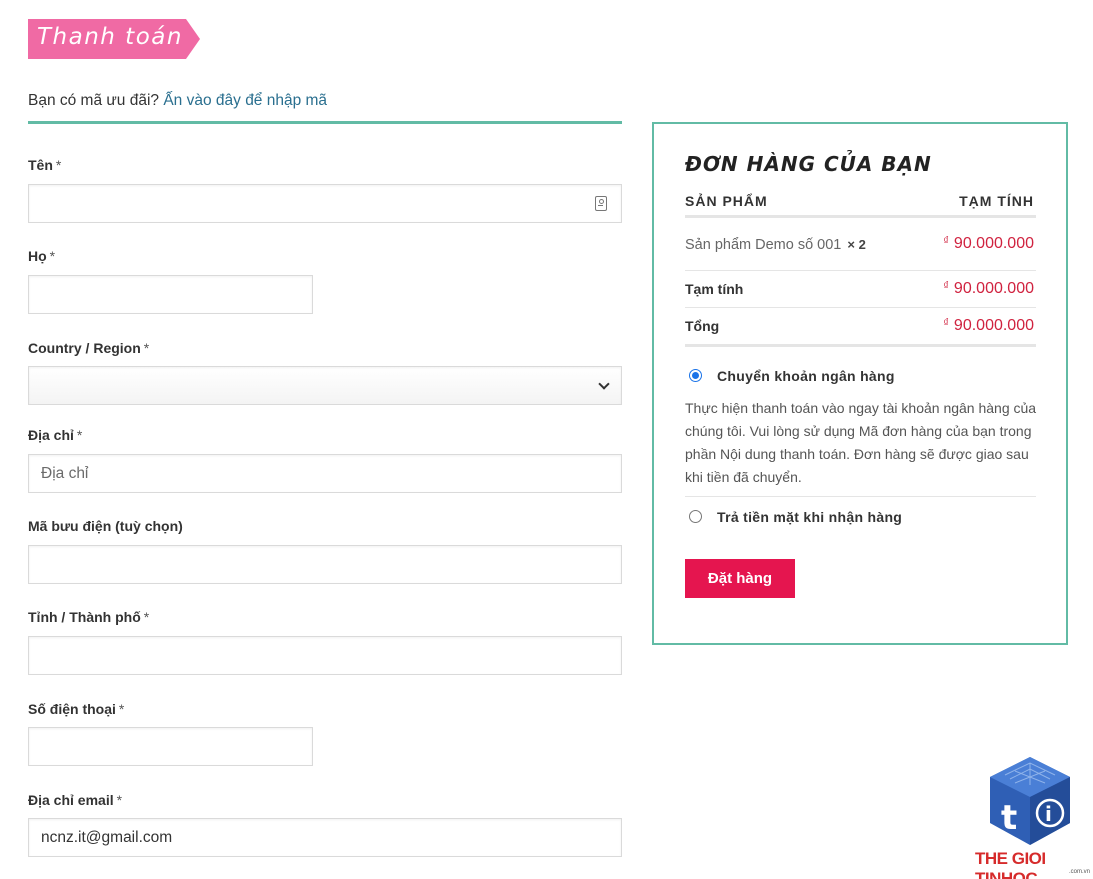 The height and width of the screenshot is (879, 1093). I want to click on last-name-input, so click(176, 295).